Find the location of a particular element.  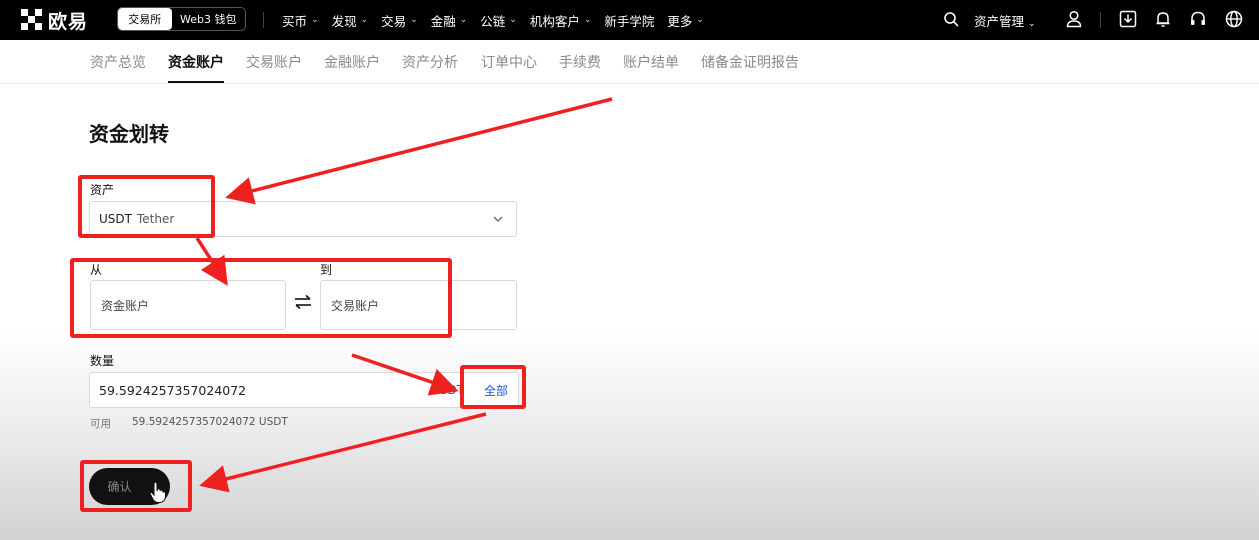

mode-tab-exchange: 交易所 is located at coordinates (145, 19).